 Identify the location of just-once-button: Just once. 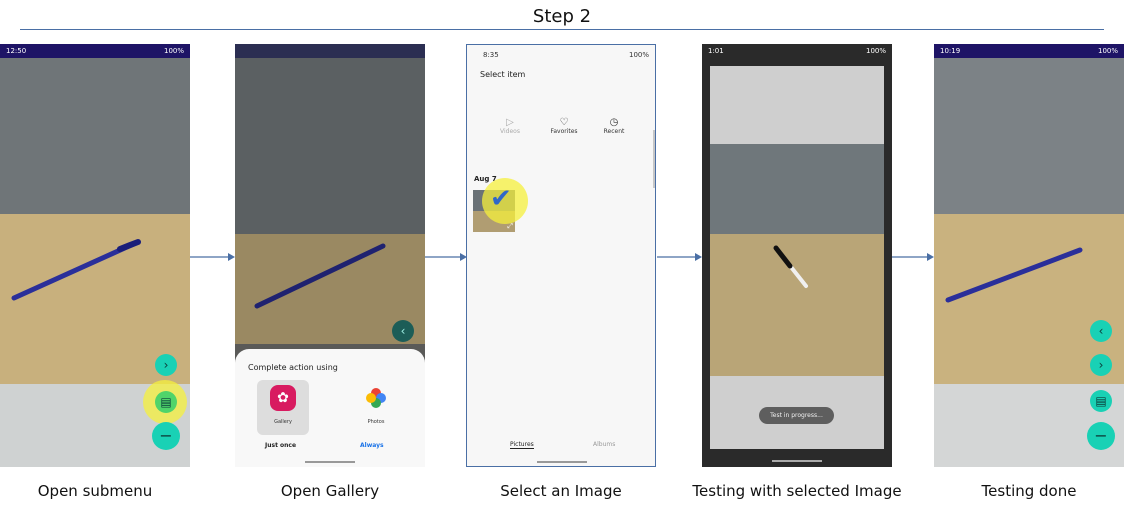
(280, 445).